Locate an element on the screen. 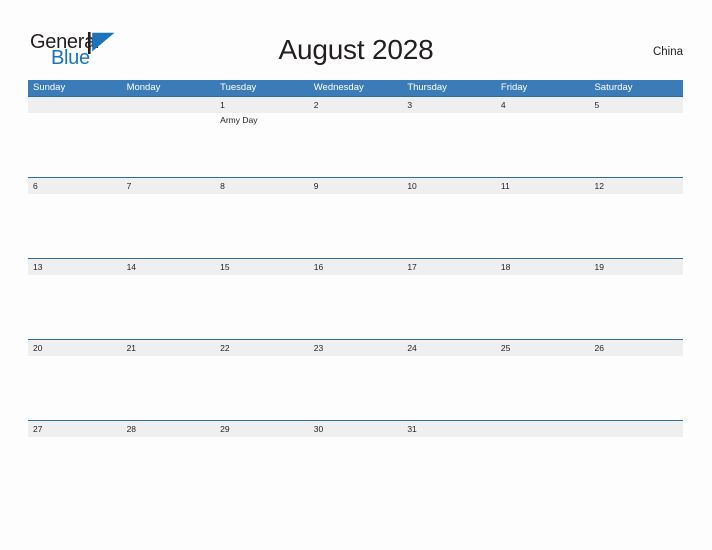 Image resolution: width=712 pixels, height=550 pixels. day-cell: 16 is located at coordinates (356, 299).